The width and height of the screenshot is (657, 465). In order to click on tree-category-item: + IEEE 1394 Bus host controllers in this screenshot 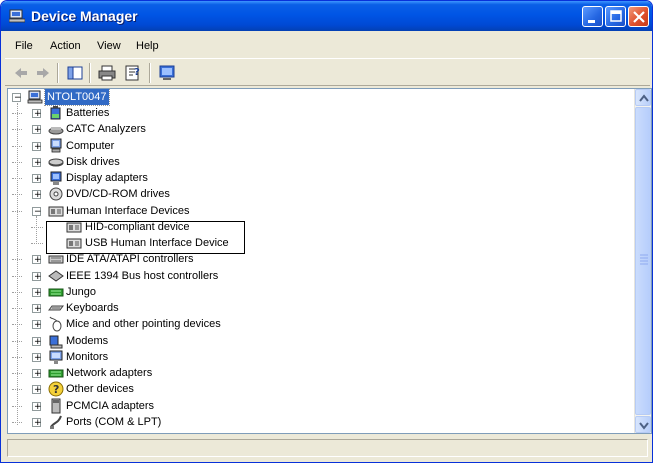, I will do `click(308, 276)`.